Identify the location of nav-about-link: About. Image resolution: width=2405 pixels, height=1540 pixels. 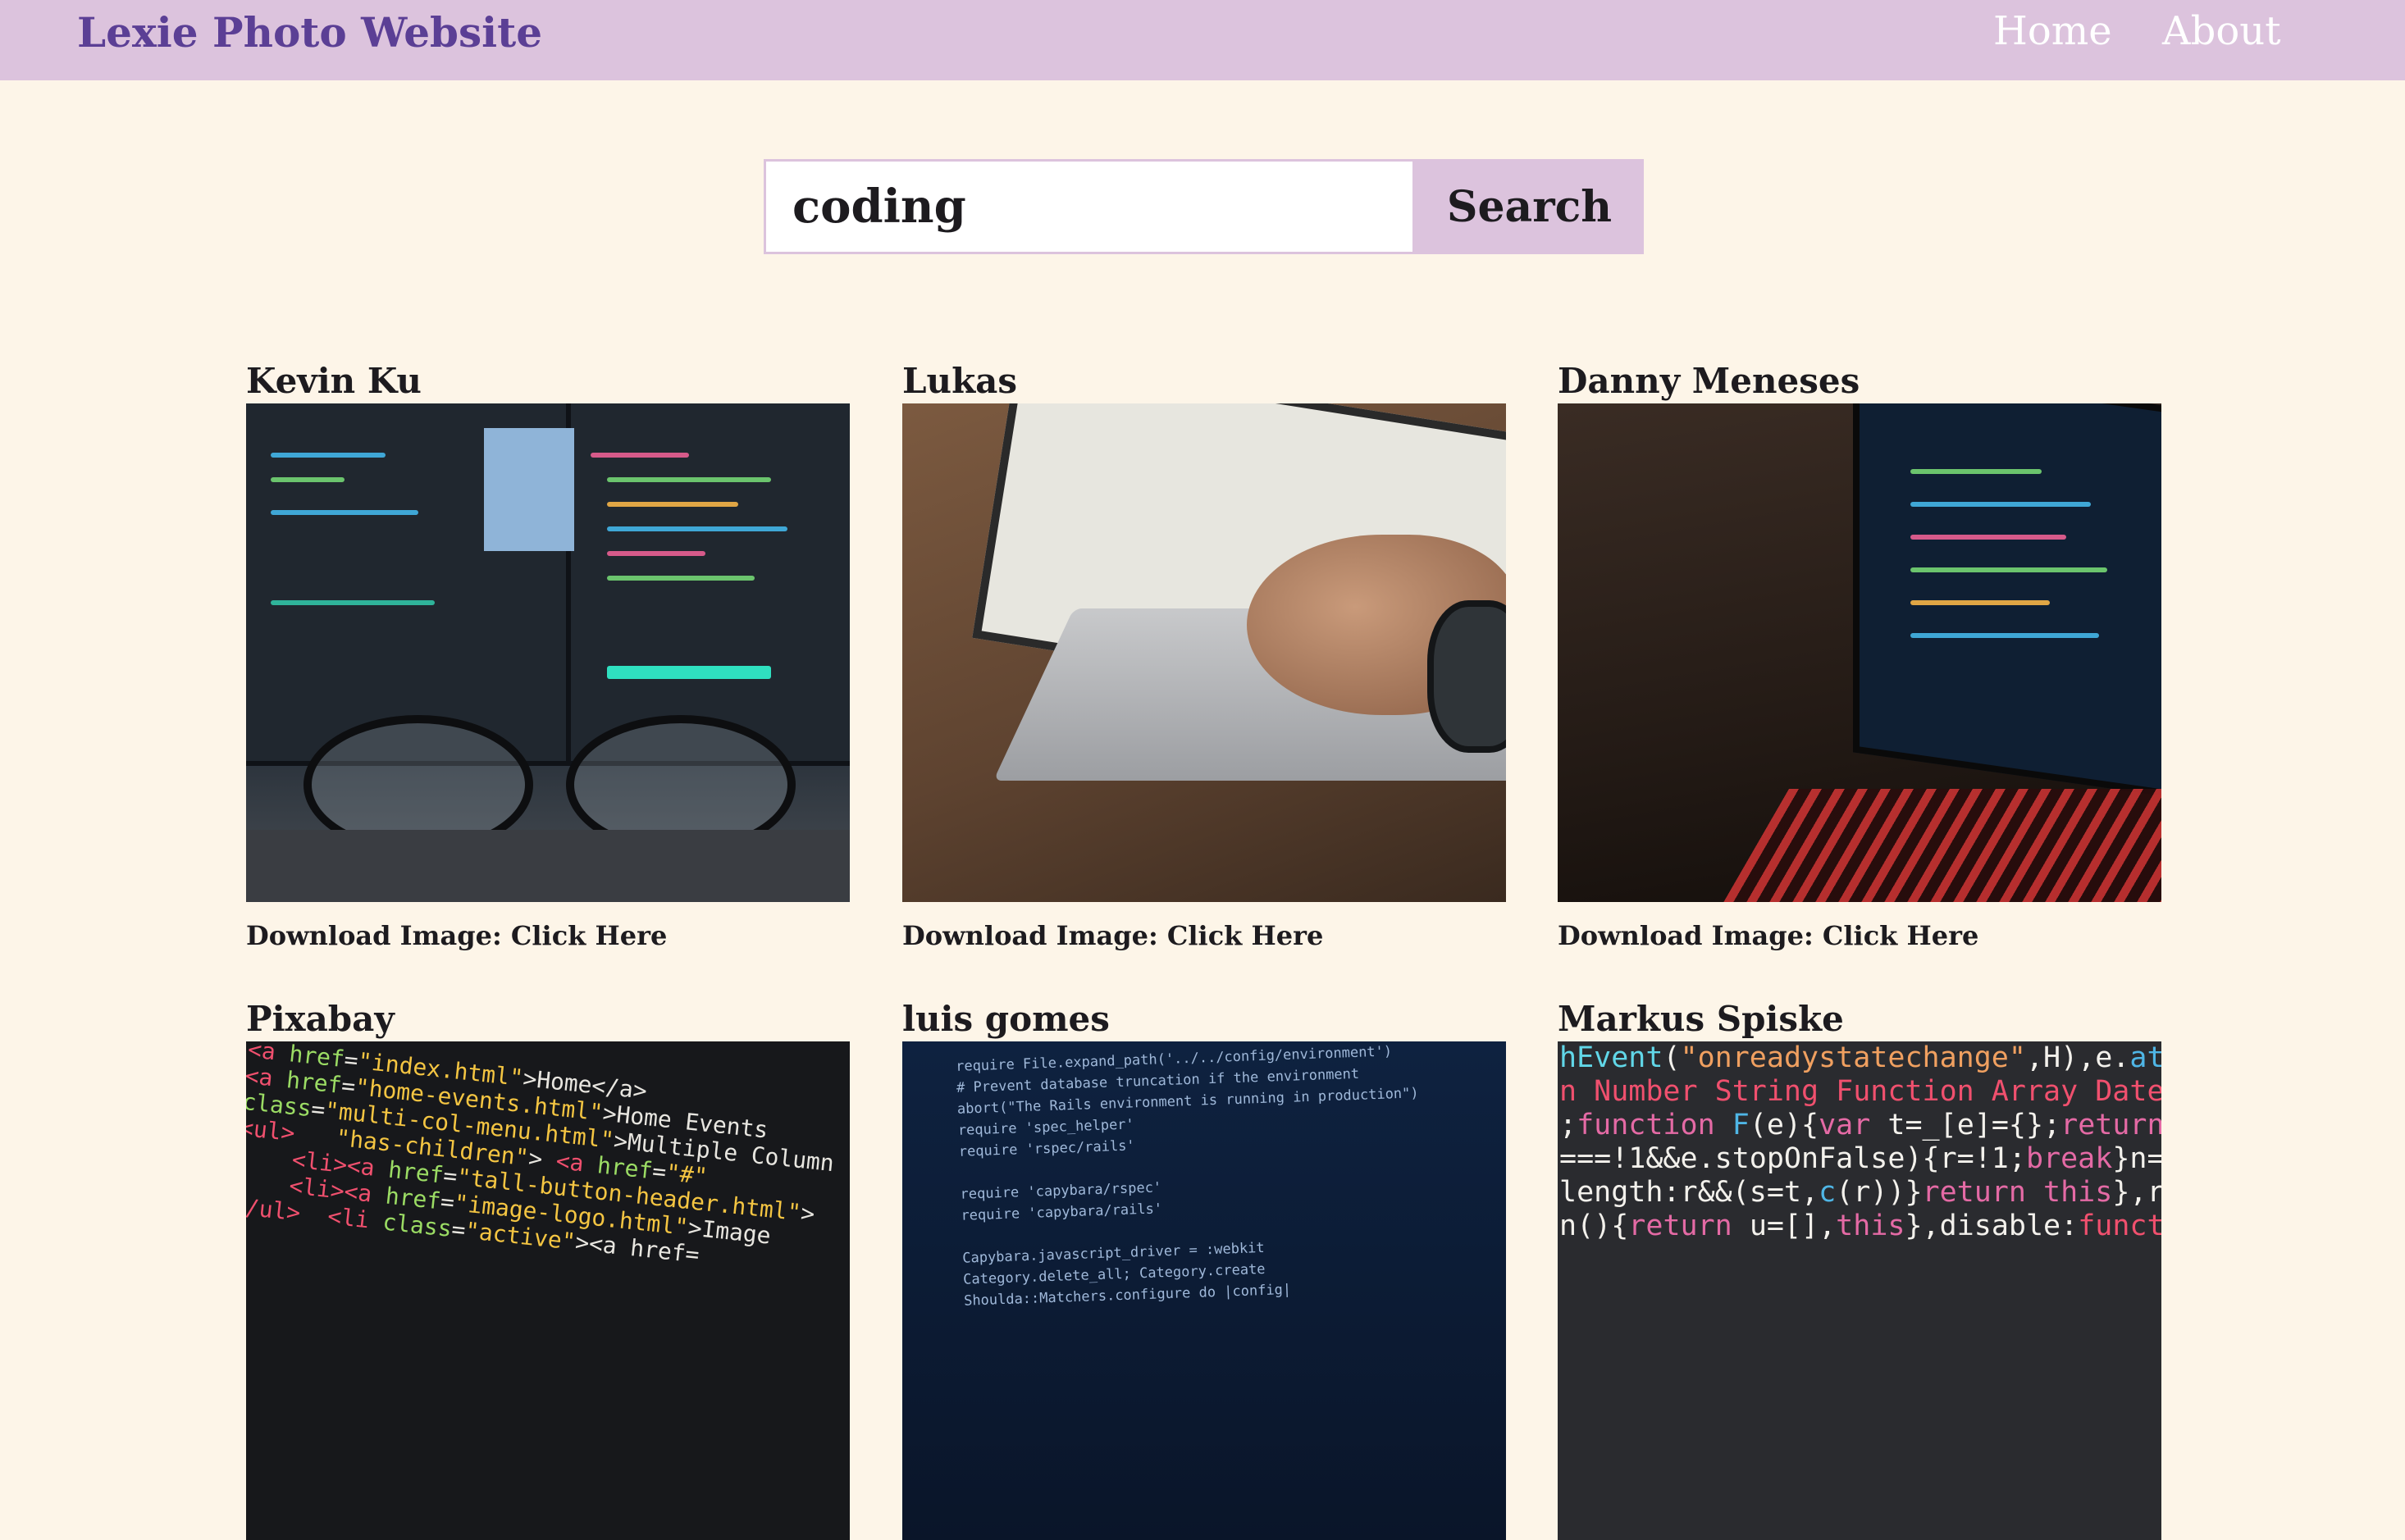
(2222, 31).